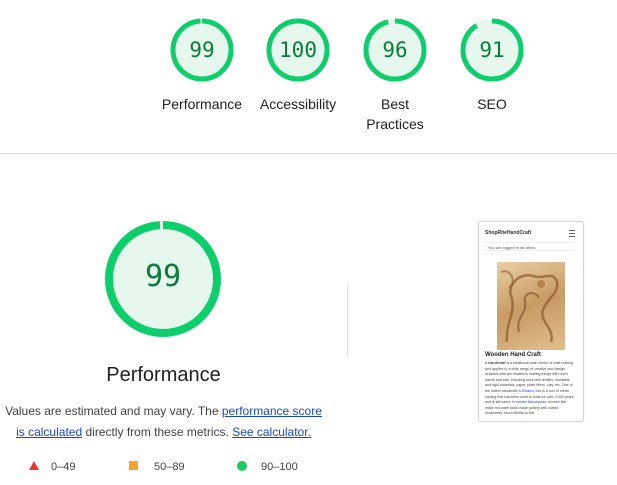 This screenshot has height=485, width=617. I want to click on pass-circle-icon, so click(242, 466).